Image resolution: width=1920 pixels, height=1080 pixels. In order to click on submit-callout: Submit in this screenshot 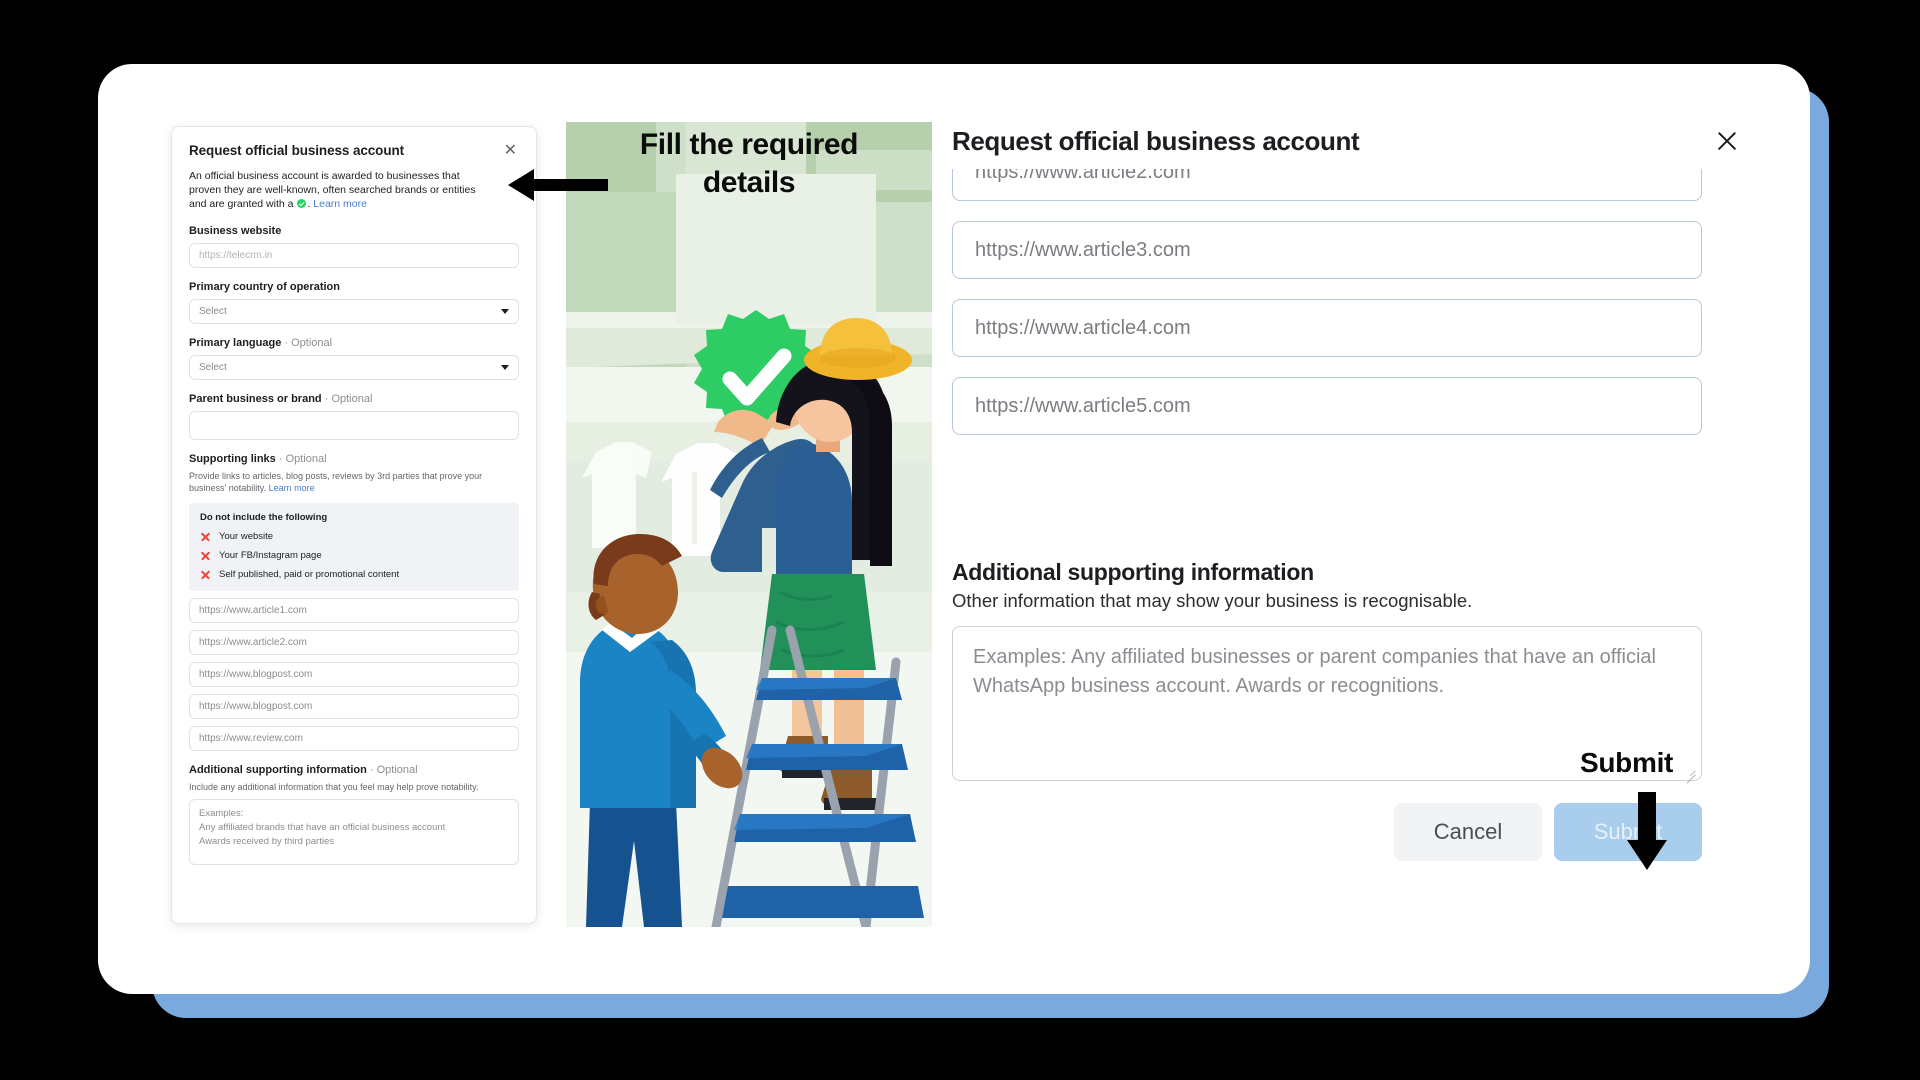, I will do `click(1627, 762)`.